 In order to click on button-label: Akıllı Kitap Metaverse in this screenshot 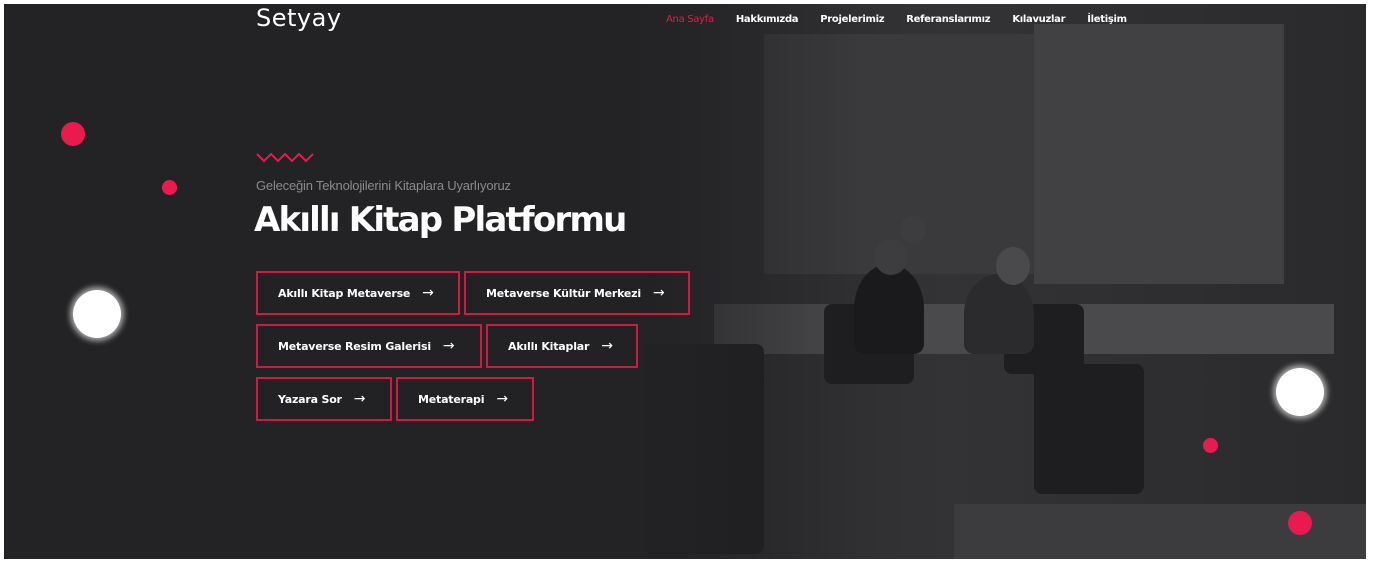, I will do `click(344, 293)`.